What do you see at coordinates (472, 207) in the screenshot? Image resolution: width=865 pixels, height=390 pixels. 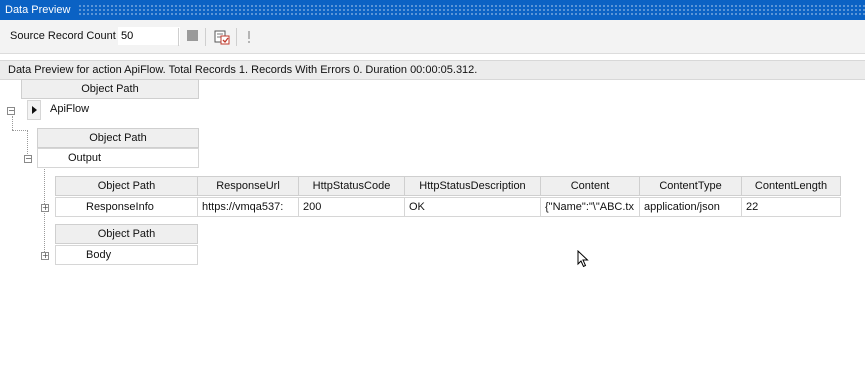 I see `cell-httpstatusdescription: OK` at bounding box center [472, 207].